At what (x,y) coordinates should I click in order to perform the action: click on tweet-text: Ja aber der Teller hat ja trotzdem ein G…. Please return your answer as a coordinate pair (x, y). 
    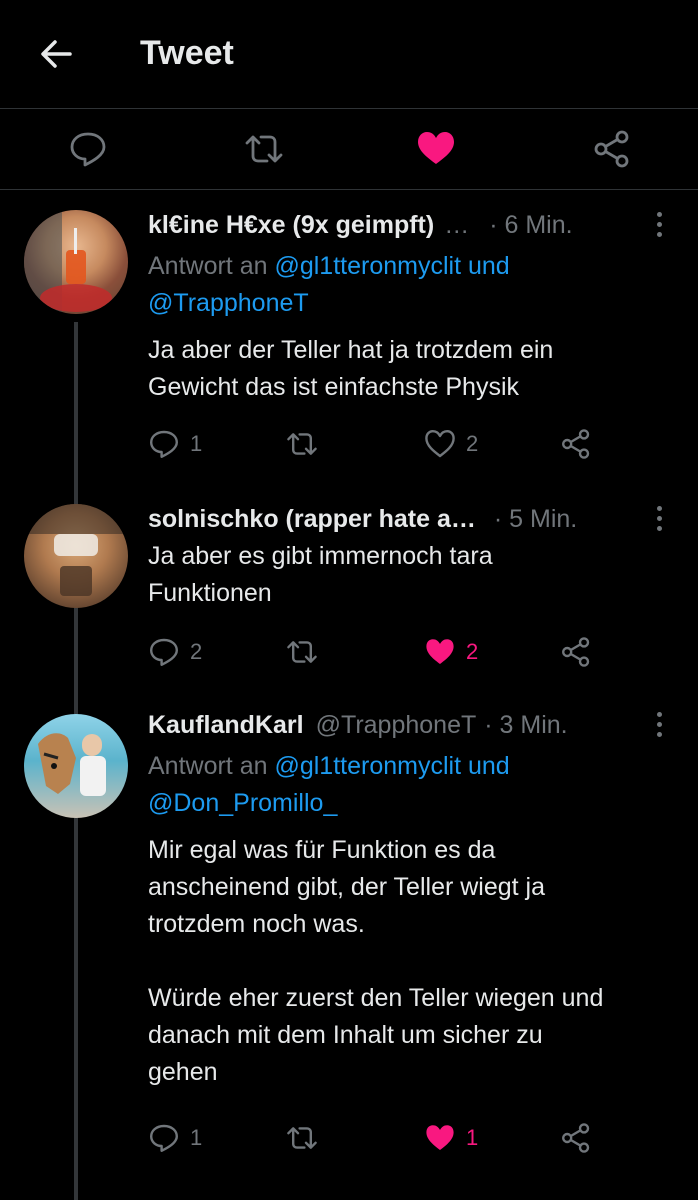
    Looking at the image, I should click on (351, 368).